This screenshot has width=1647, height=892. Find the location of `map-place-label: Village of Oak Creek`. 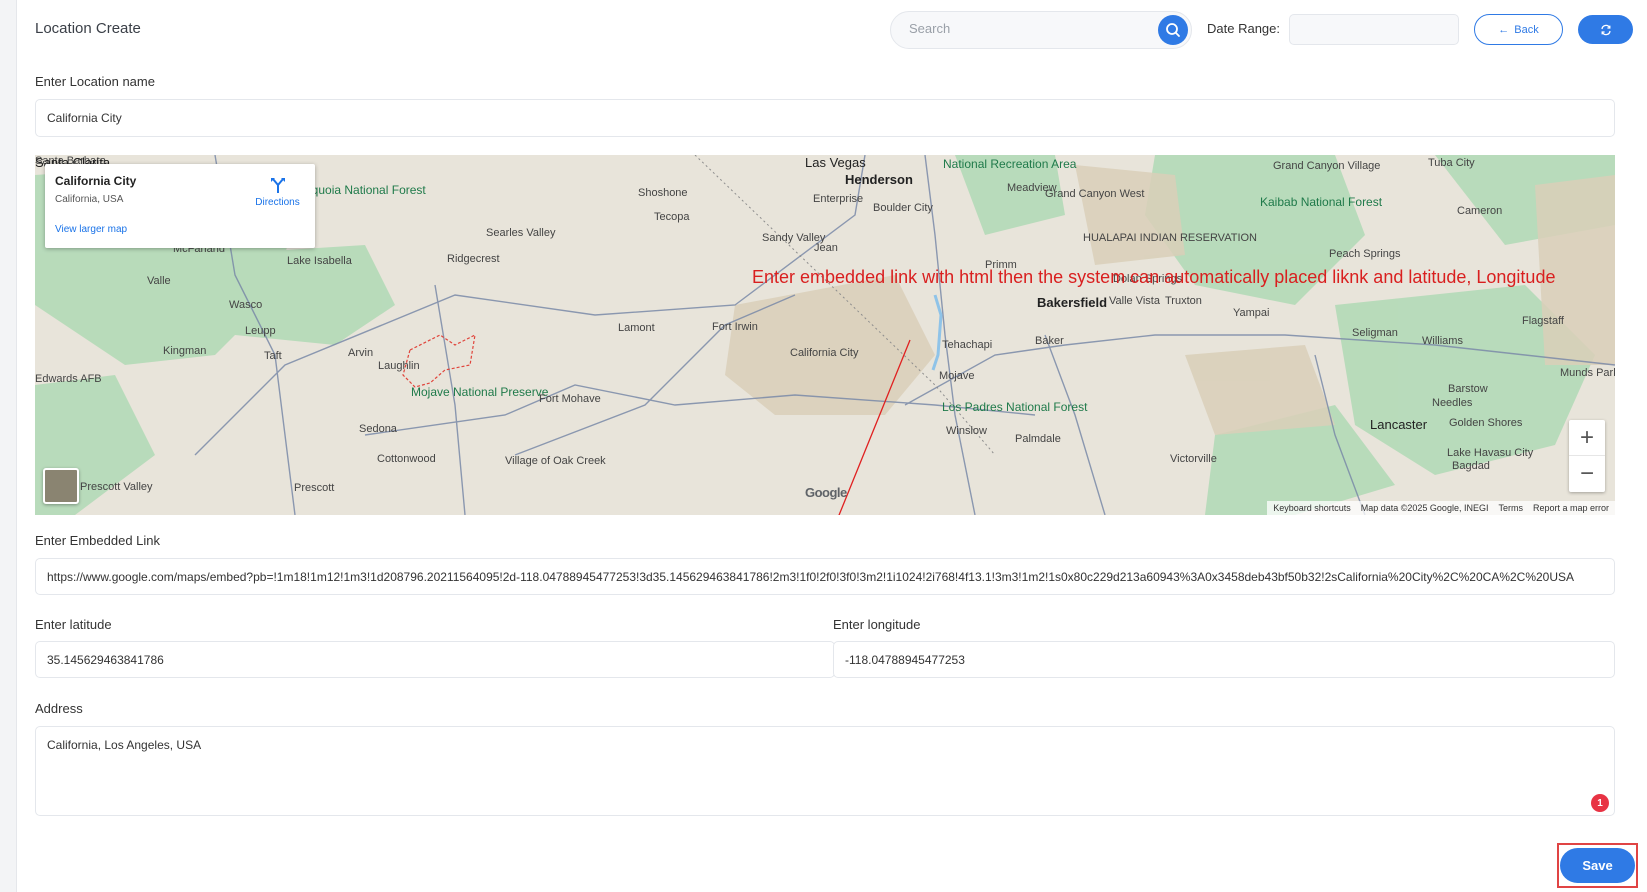

map-place-label: Village of Oak Creek is located at coordinates (555, 461).